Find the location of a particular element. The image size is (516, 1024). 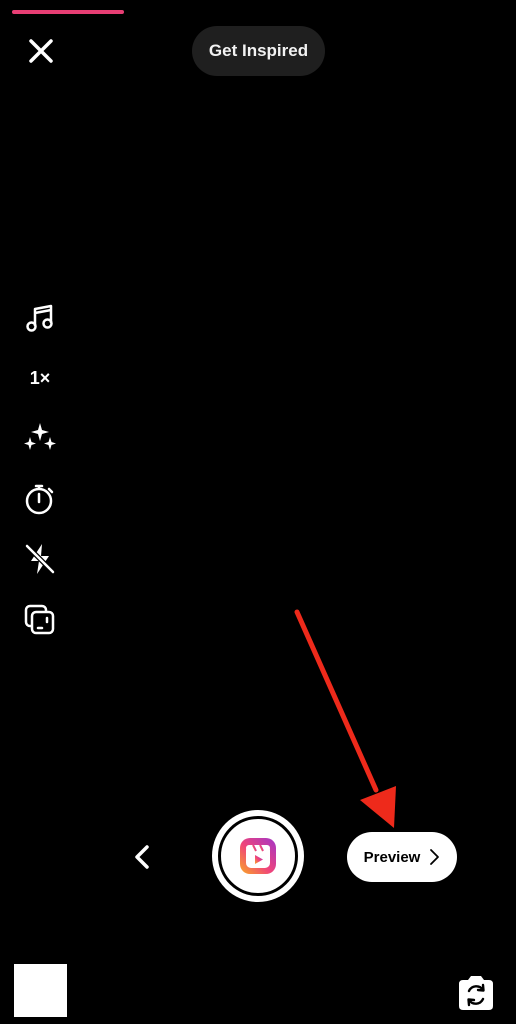

layout-button is located at coordinates (40, 620).